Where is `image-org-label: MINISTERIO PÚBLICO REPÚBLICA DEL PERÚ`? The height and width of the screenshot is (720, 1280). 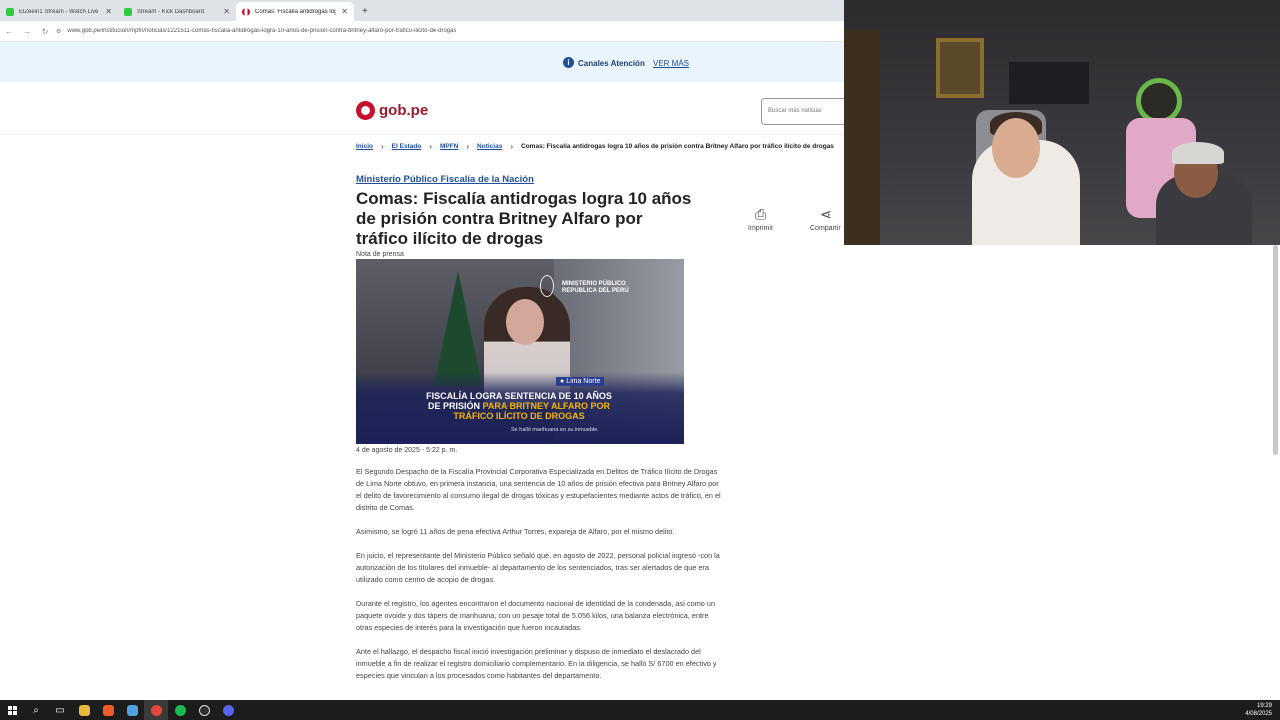
image-org-label: MINISTERIO PÚBLICO REPÚBLICA DEL PERÚ is located at coordinates (595, 287).